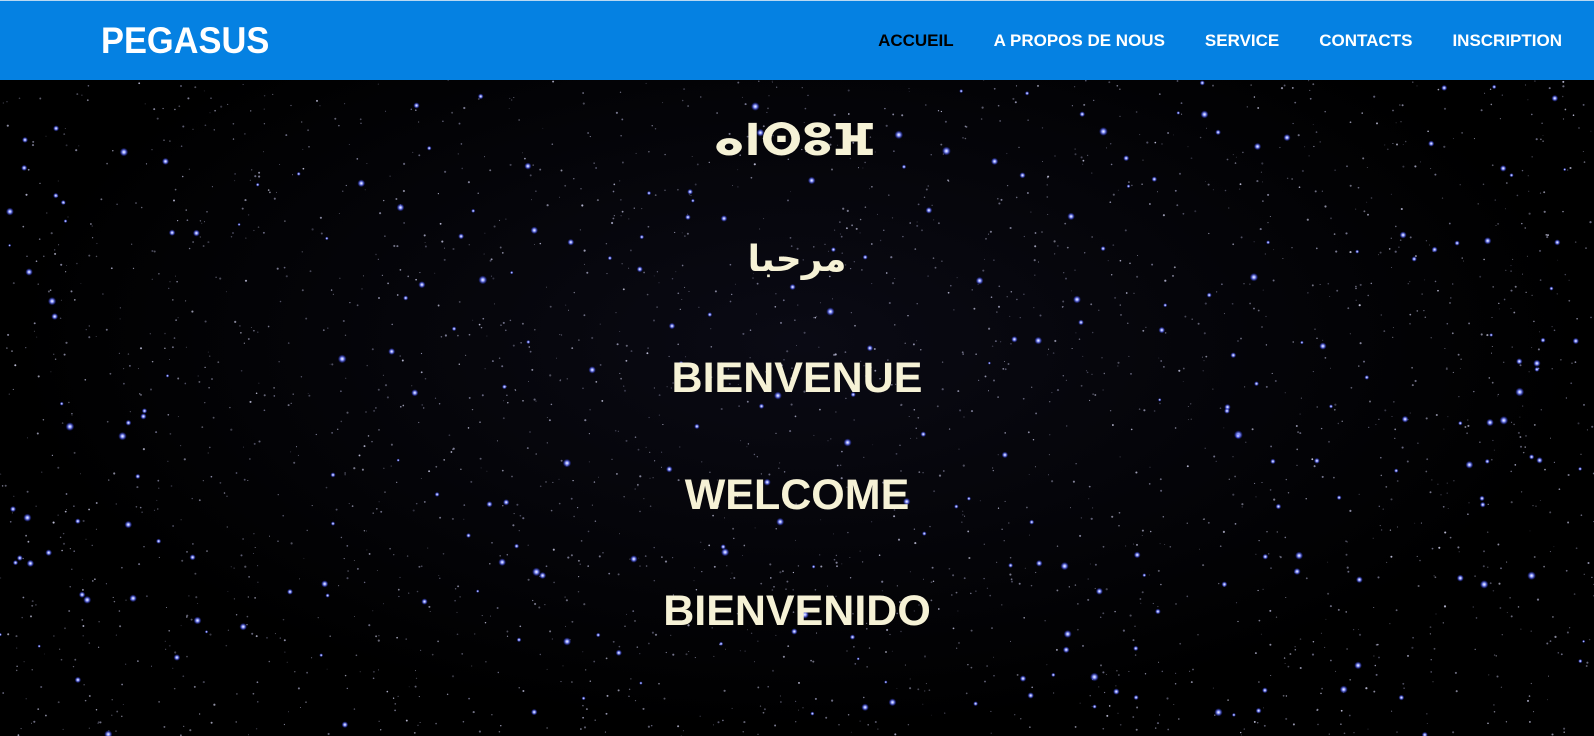 Image resolution: width=1594 pixels, height=736 pixels. Describe the element at coordinates (1507, 41) in the screenshot. I see `nav-link-inscription: INSCRIPTION` at that location.